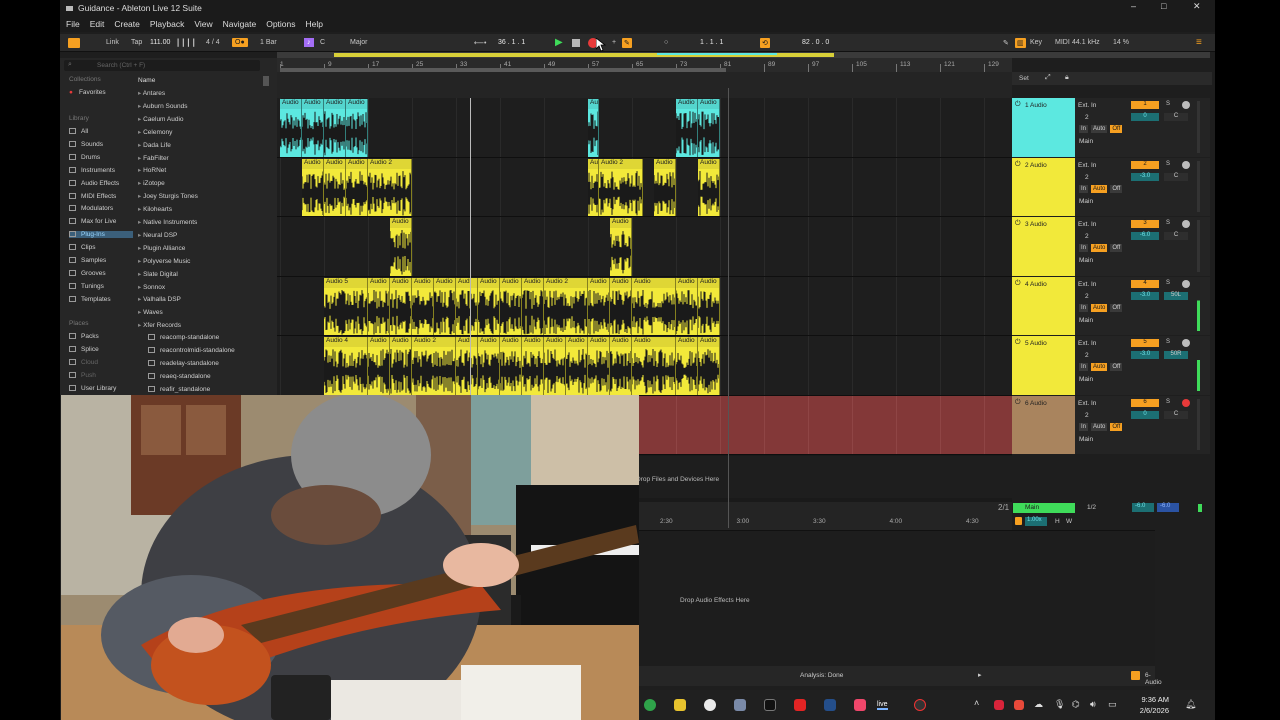  Describe the element at coordinates (78, 131) in the screenshot. I see `sidebar-item-library: All` at that location.